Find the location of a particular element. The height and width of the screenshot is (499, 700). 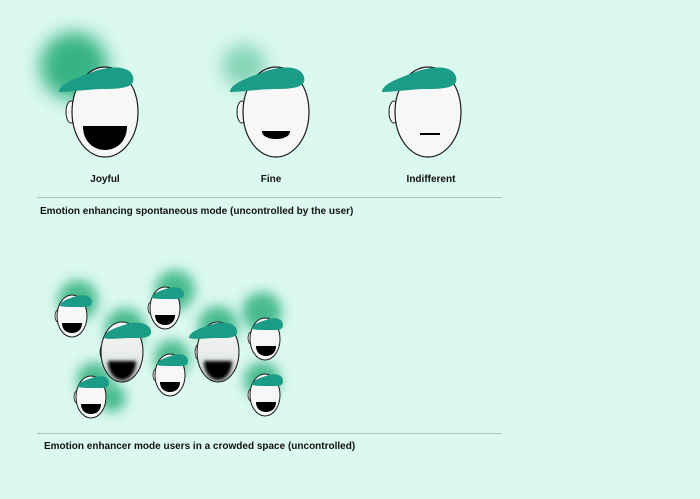

divider-top is located at coordinates (269, 197).